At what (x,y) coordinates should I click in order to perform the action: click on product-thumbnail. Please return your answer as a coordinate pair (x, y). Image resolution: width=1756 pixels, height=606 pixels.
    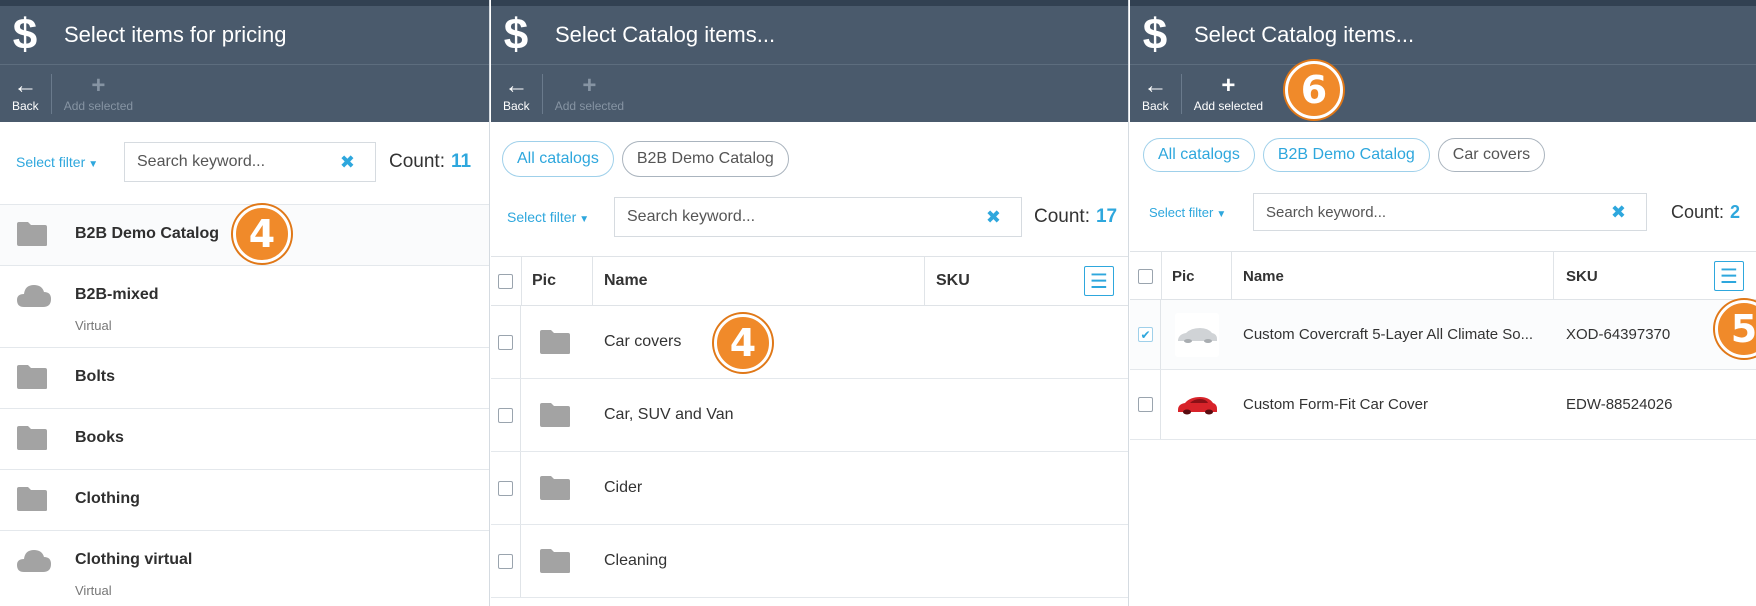
    Looking at the image, I should click on (1197, 404).